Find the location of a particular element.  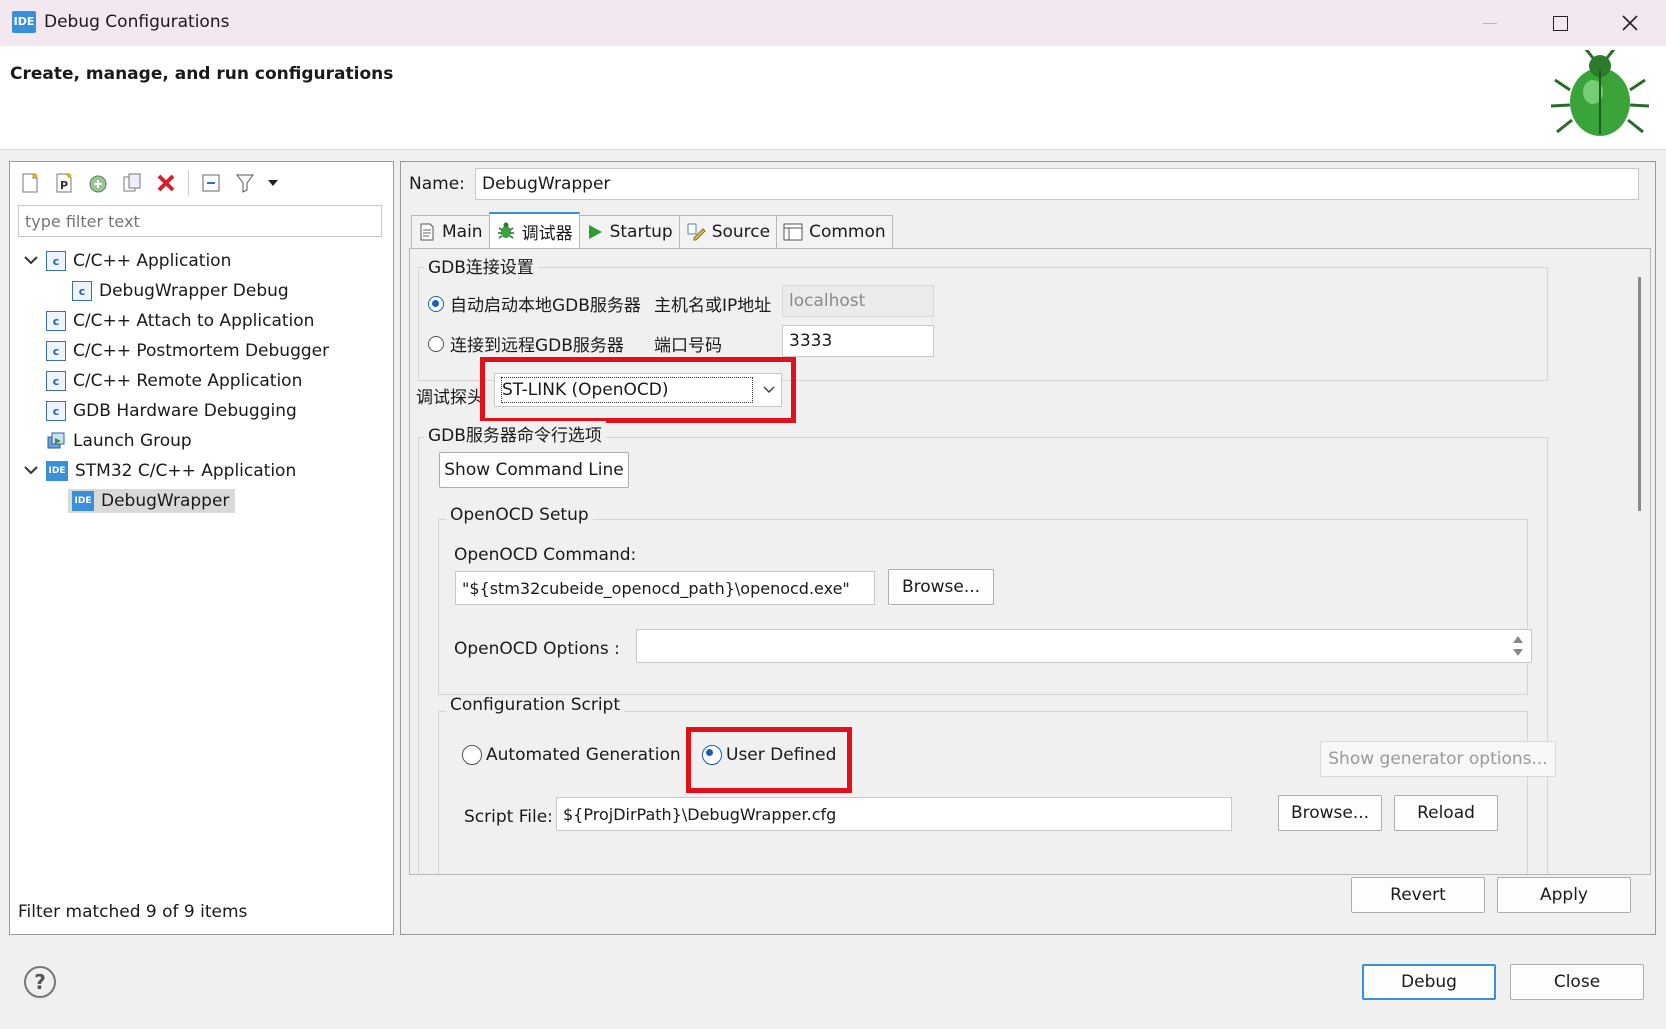

export-icon is located at coordinates (98, 184).